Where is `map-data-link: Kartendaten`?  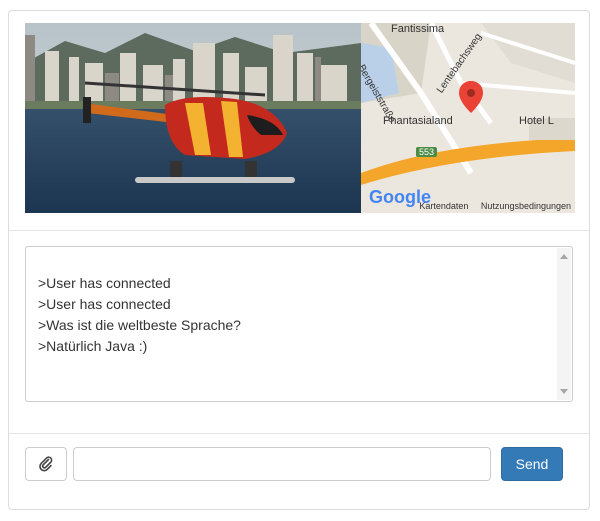
map-data-link: Kartendaten is located at coordinates (443, 206).